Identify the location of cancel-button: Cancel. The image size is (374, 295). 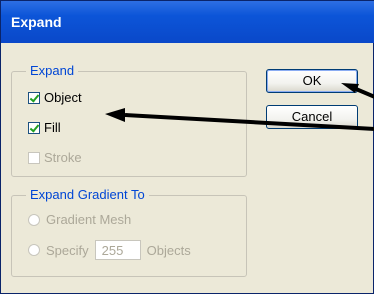
(312, 117).